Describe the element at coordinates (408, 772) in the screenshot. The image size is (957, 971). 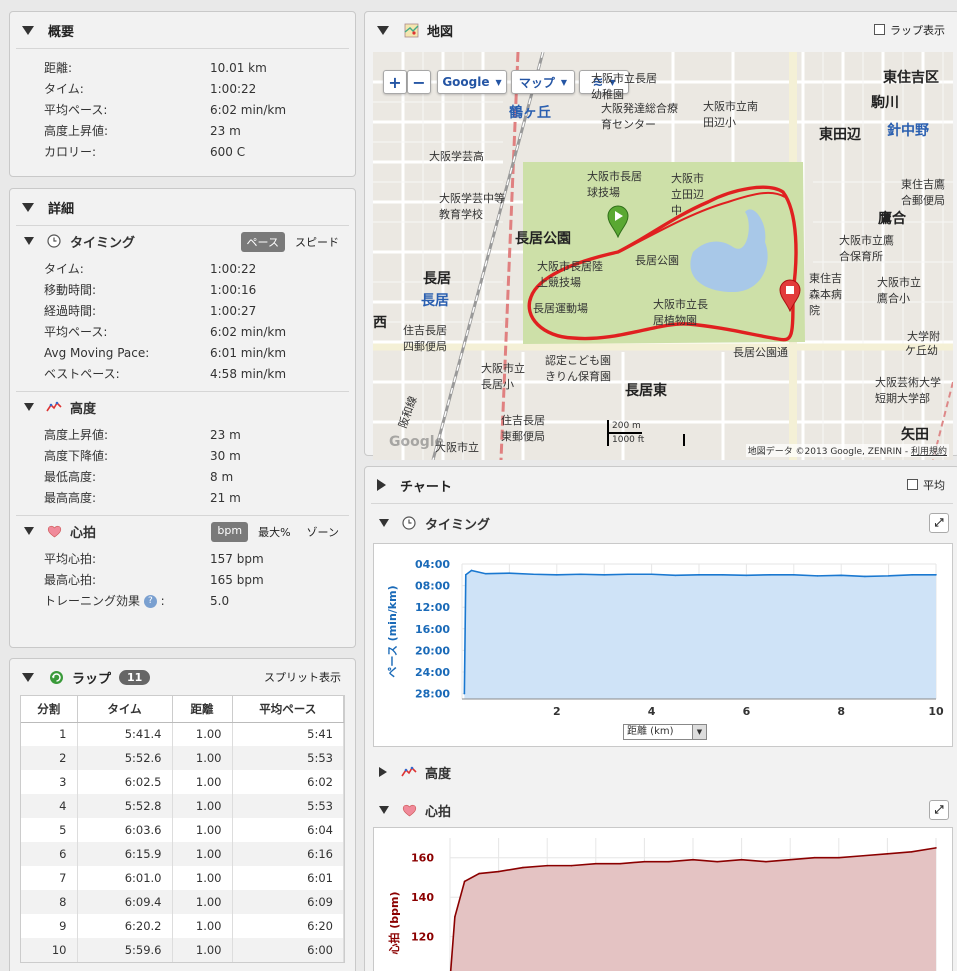
I see `elevation-chart-header: 高度` at that location.